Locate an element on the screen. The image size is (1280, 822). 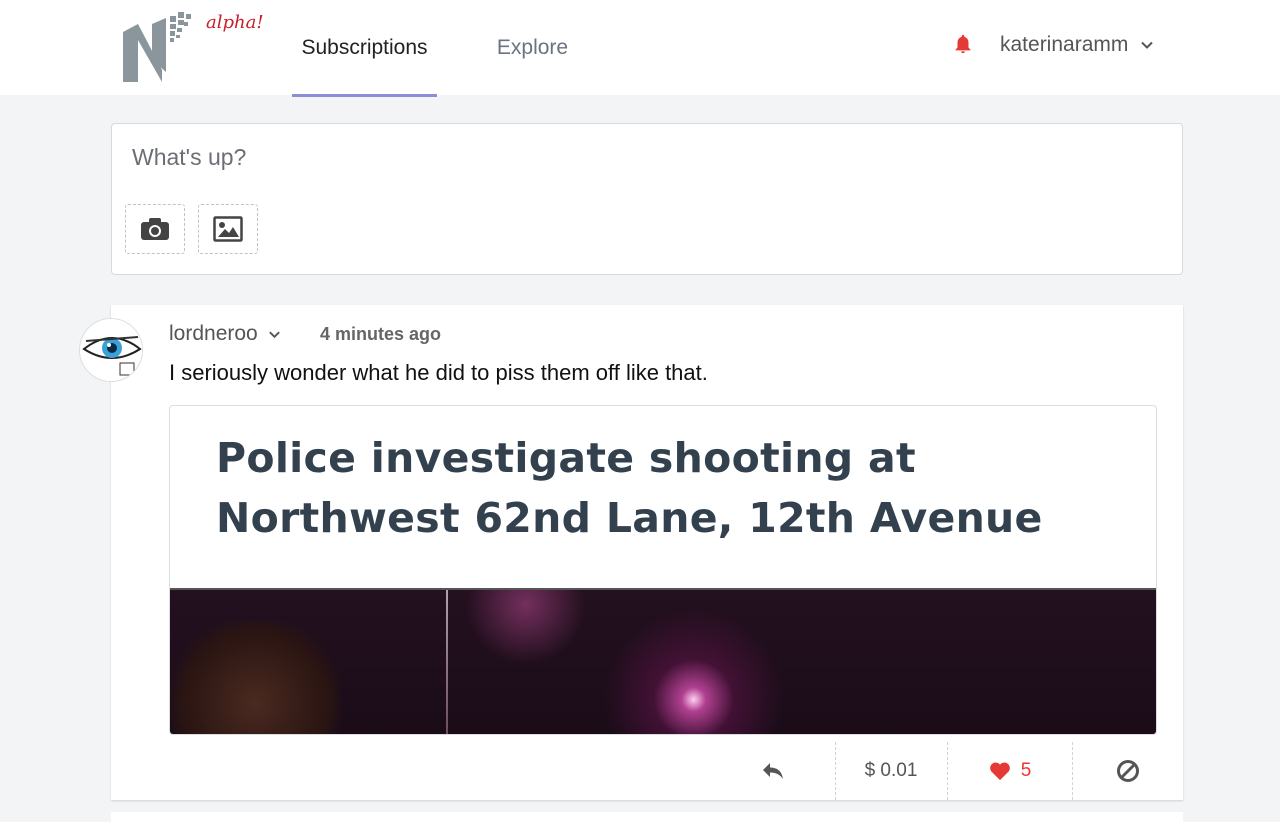
photo-pole is located at coordinates (447, 662).